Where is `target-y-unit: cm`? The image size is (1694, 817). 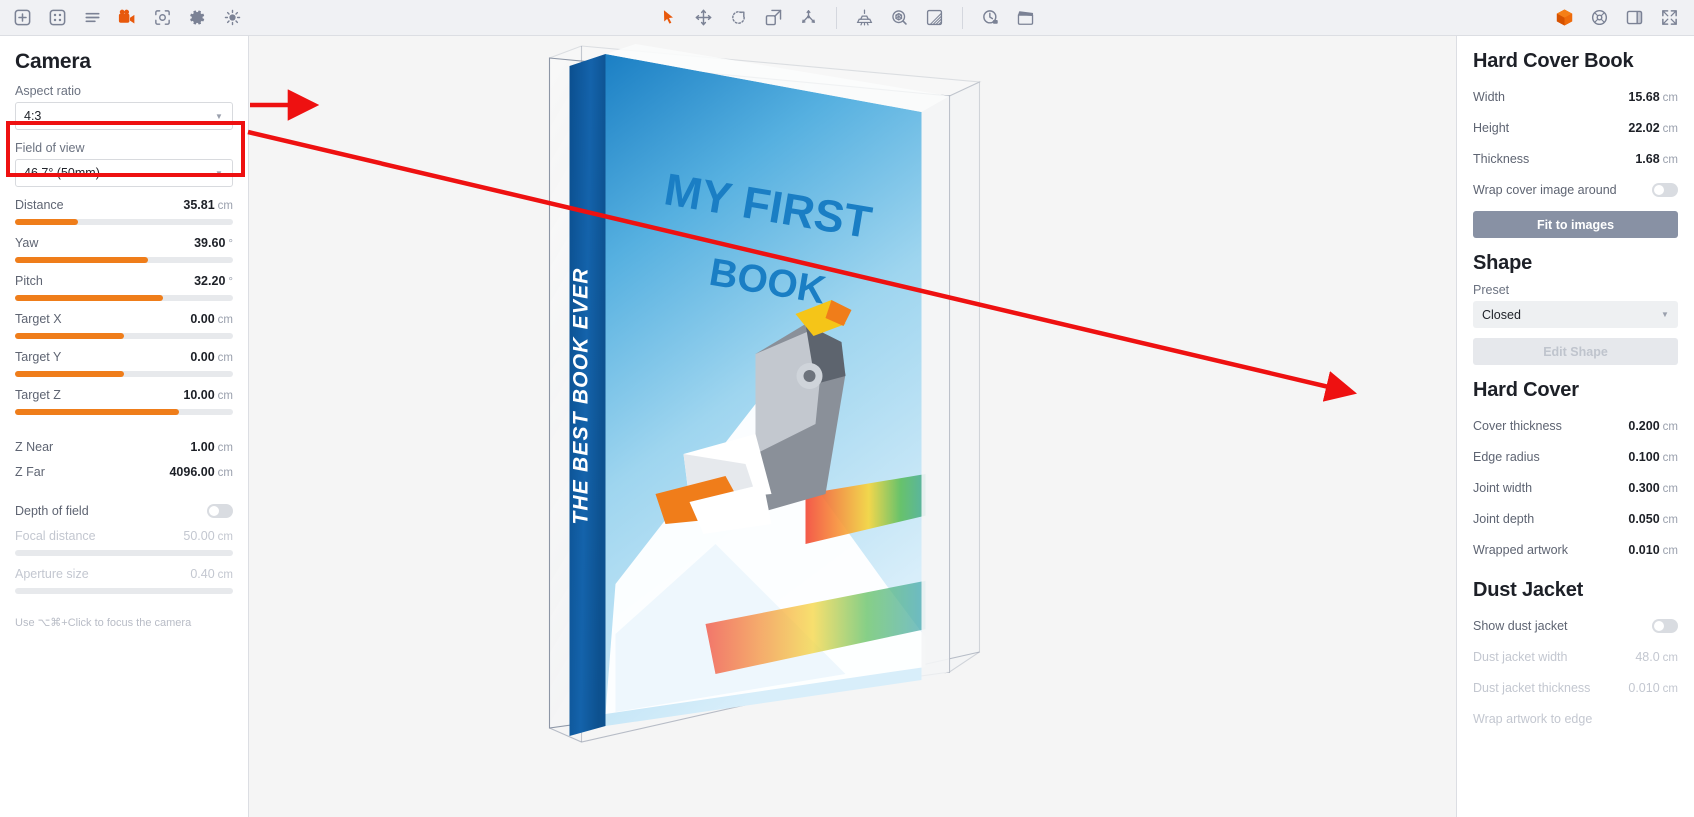
target-y-unit: cm is located at coordinates (225, 358).